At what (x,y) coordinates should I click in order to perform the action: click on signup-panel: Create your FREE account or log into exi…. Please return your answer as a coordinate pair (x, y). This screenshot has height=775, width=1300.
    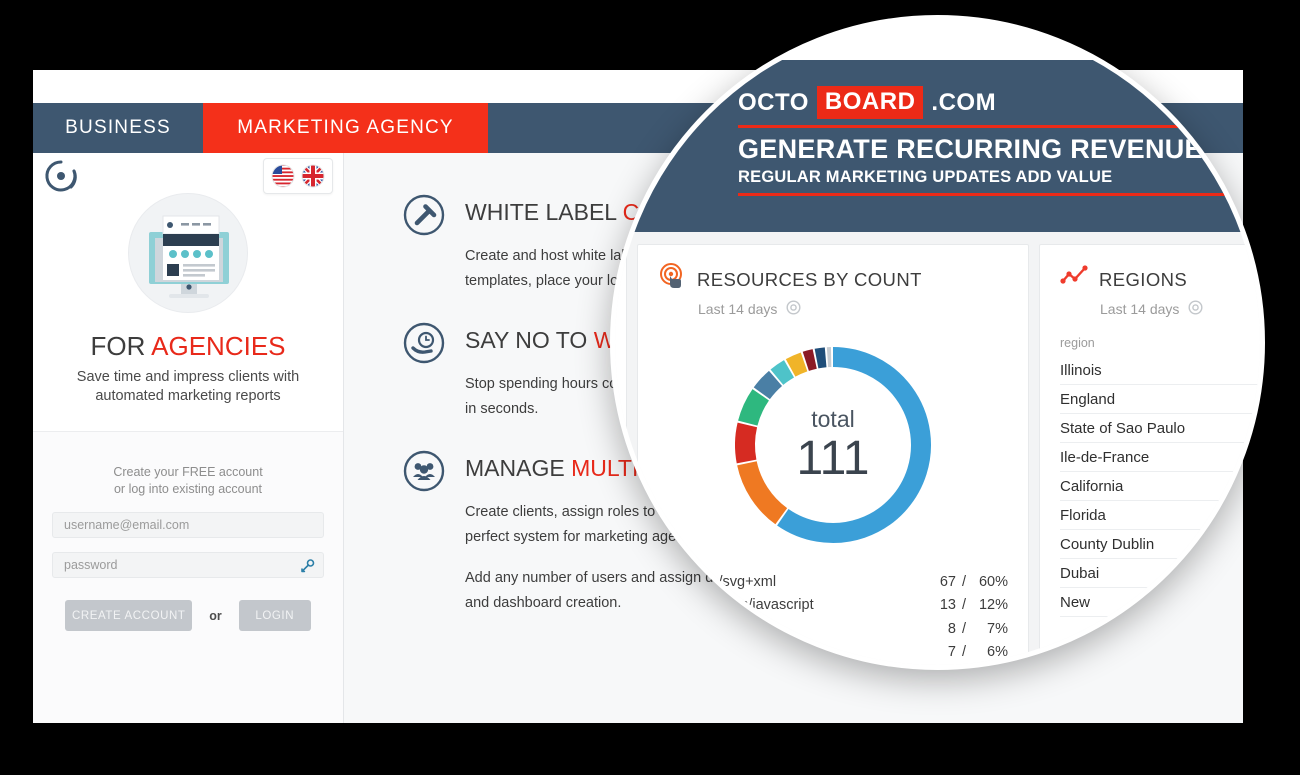
    Looking at the image, I should click on (188, 577).